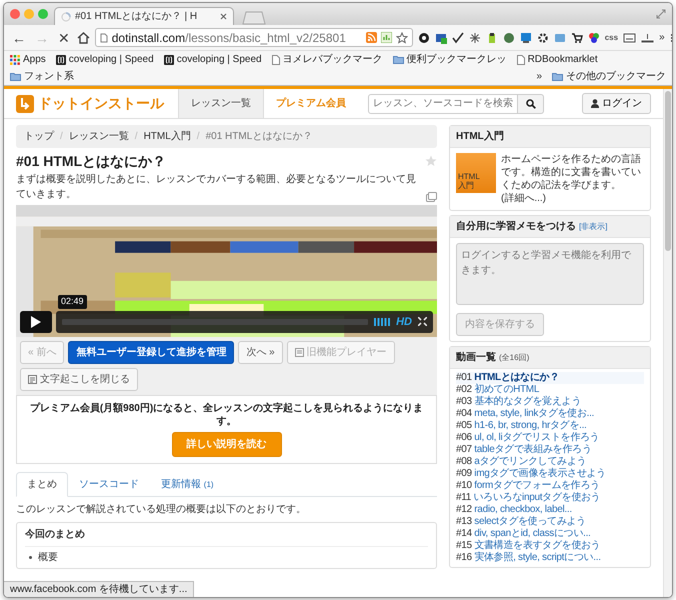 The image size is (676, 600). Describe the element at coordinates (223, 16) in the screenshot. I see `close-icon` at that location.